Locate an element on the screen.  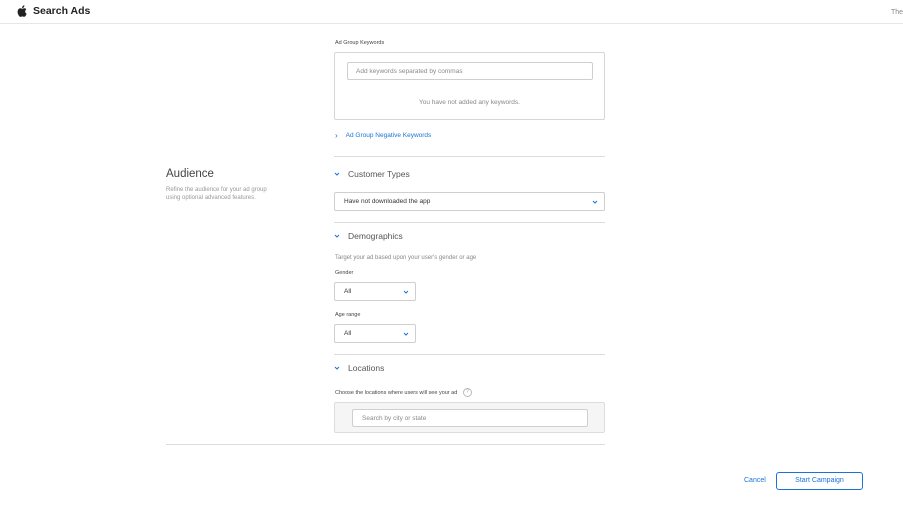
gender-label: Gender is located at coordinates (344, 273).